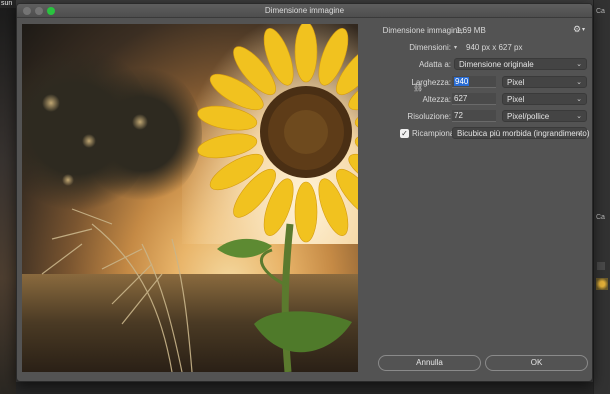 The height and width of the screenshot is (394, 610). Describe the element at coordinates (462, 81) in the screenshot. I see `width-value: 940` at that location.